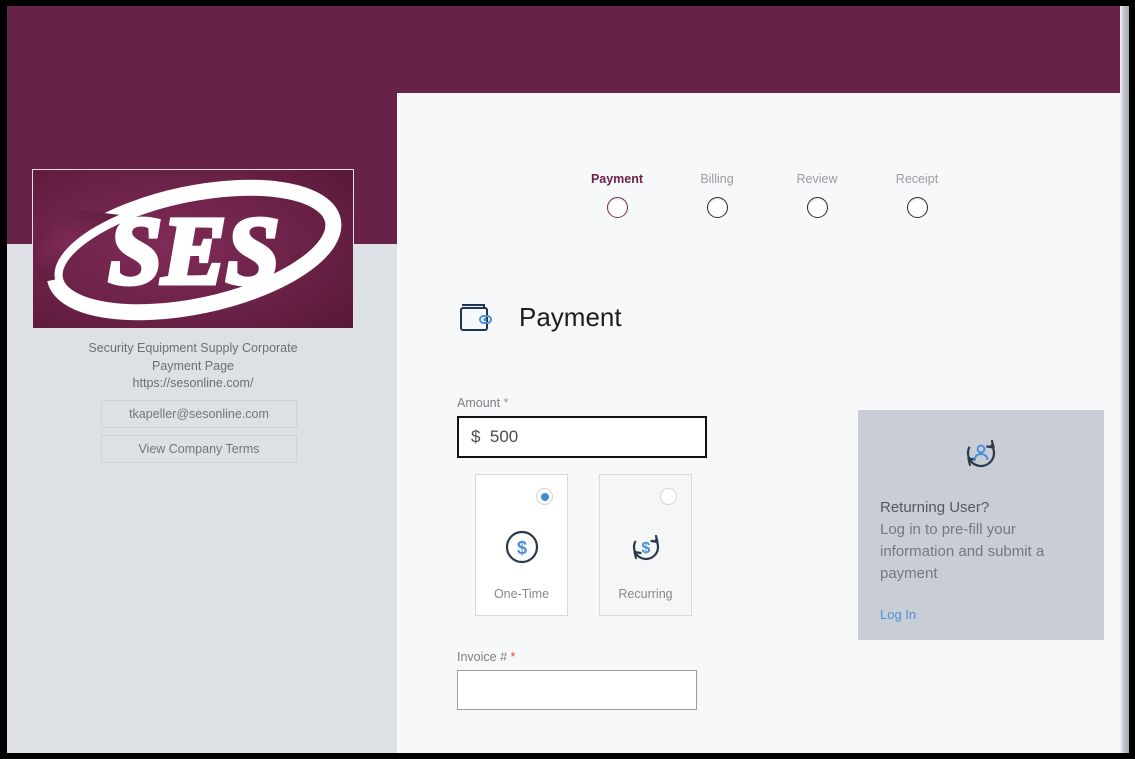 Image resolution: width=1135 pixels, height=759 pixels. Describe the element at coordinates (479, 403) in the screenshot. I see `amount-label-text: Amount` at that location.